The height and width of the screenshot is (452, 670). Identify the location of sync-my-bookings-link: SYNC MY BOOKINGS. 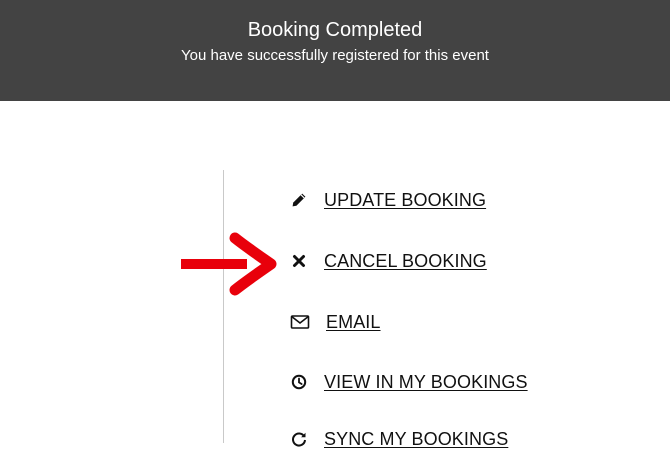
(399, 439).